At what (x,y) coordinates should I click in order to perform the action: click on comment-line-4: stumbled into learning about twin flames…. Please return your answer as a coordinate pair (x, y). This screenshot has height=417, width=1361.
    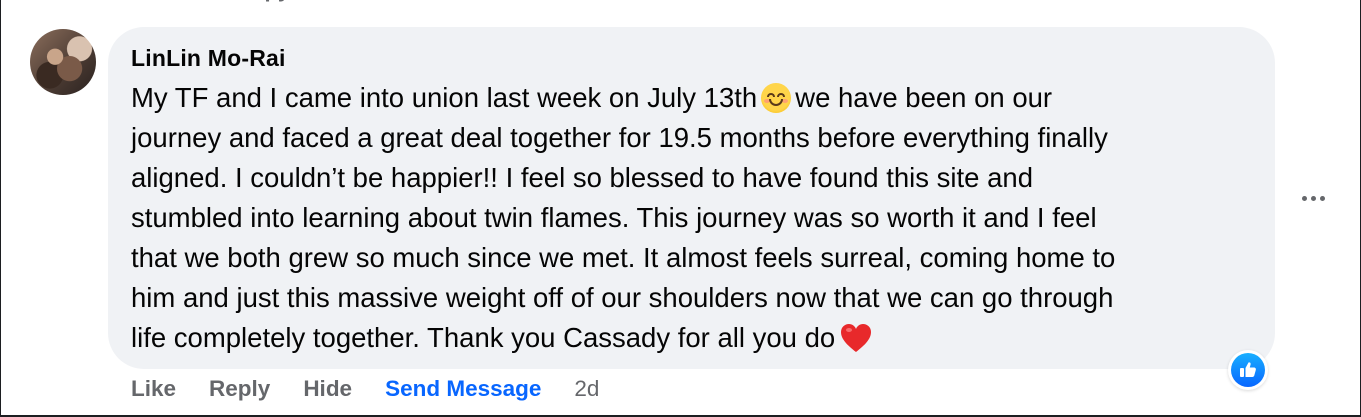
    Looking at the image, I should click on (614, 217).